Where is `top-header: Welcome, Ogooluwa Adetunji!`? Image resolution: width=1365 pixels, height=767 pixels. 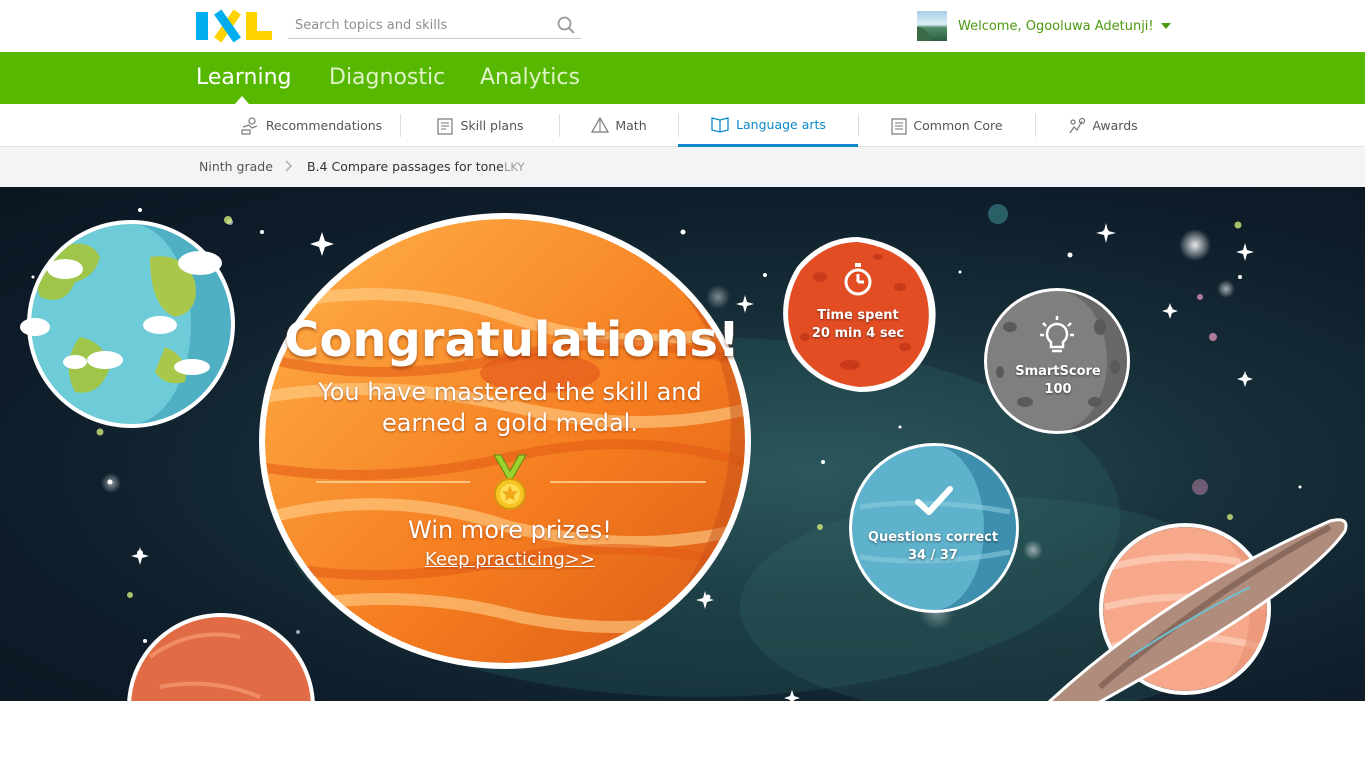
top-header: Welcome, Ogooluwa Adetunji! is located at coordinates (682, 26).